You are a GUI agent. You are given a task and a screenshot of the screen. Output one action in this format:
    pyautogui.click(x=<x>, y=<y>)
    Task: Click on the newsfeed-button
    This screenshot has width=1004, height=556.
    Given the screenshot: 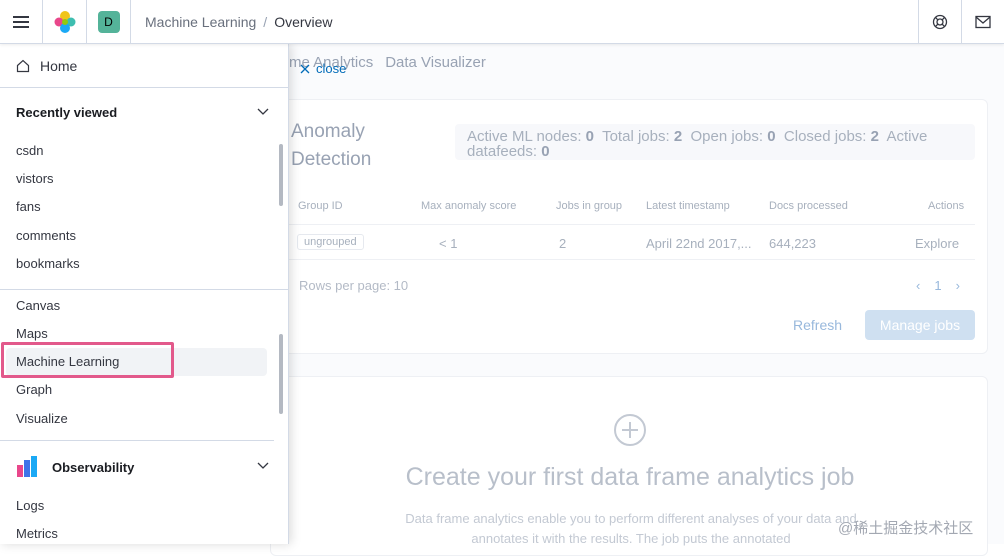 What is the action you would take?
    pyautogui.click(x=982, y=22)
    